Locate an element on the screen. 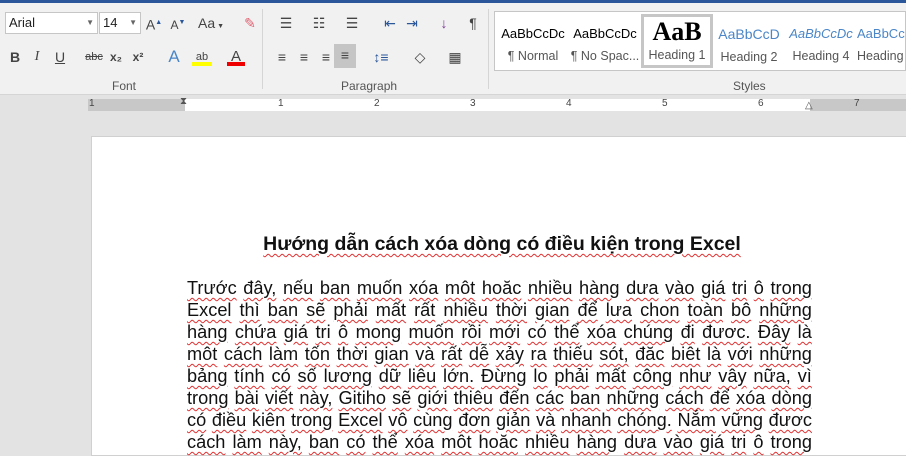 The image size is (906, 456). strikethrough-button: abc is located at coordinates (94, 57).